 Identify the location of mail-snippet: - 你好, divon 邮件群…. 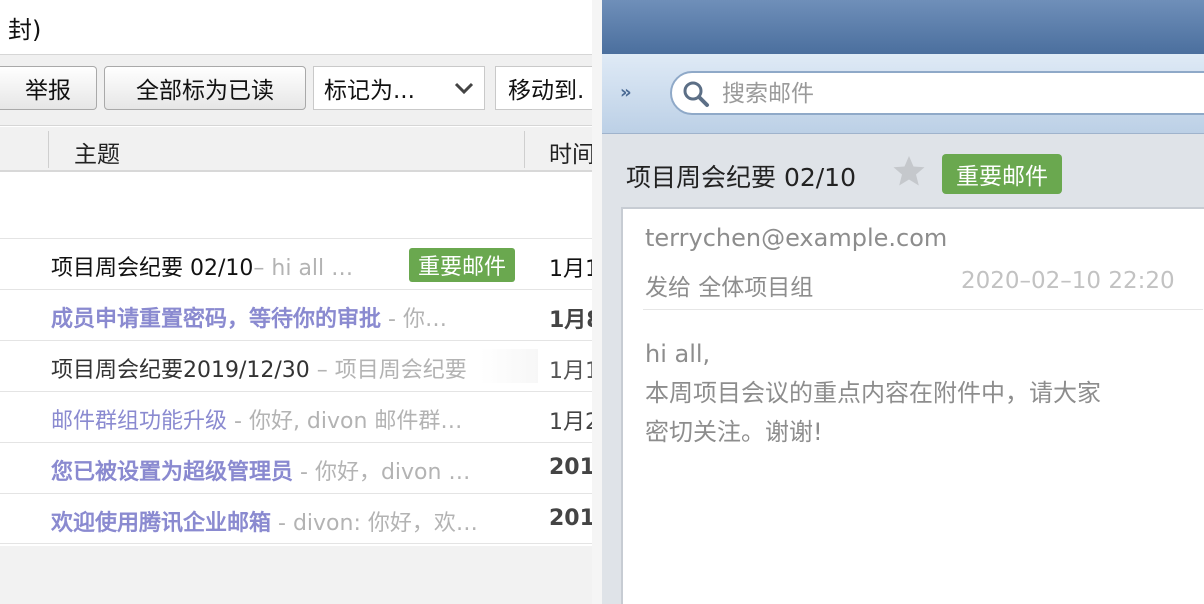
(345, 421).